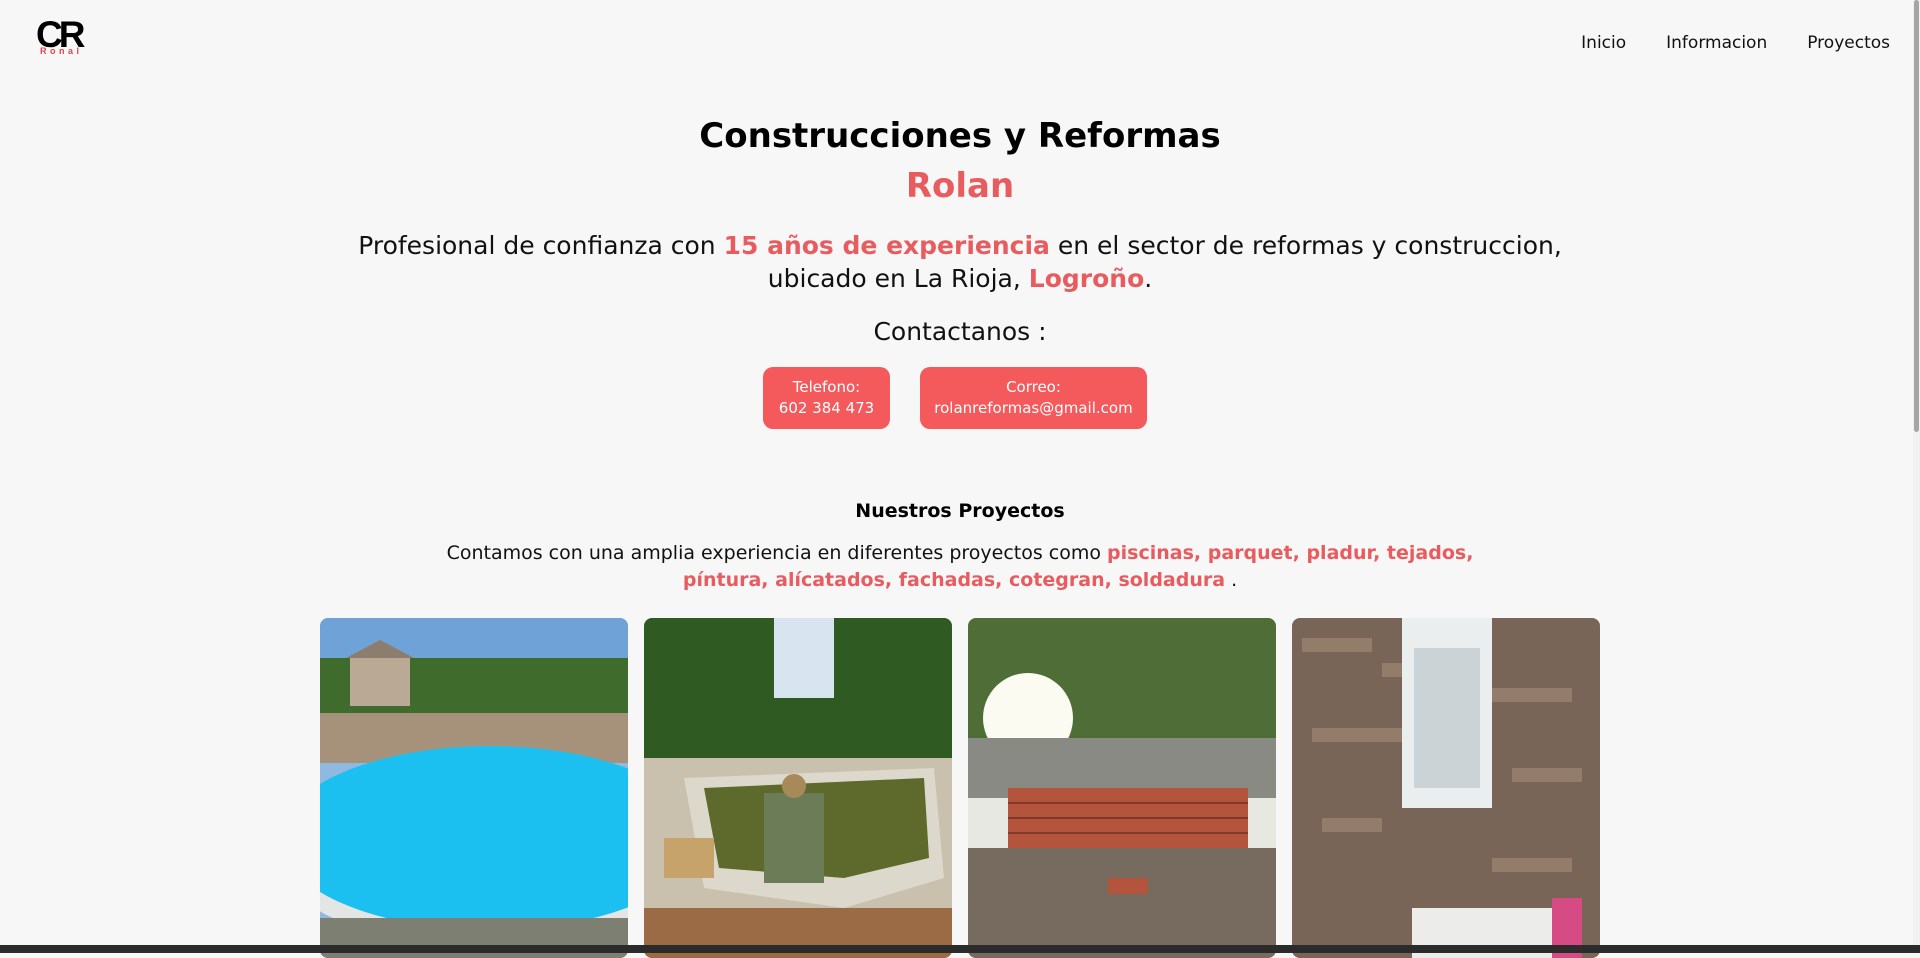 The height and width of the screenshot is (958, 1920). Describe the element at coordinates (826, 408) in the screenshot. I see `phone-value: 602 384 473` at that location.